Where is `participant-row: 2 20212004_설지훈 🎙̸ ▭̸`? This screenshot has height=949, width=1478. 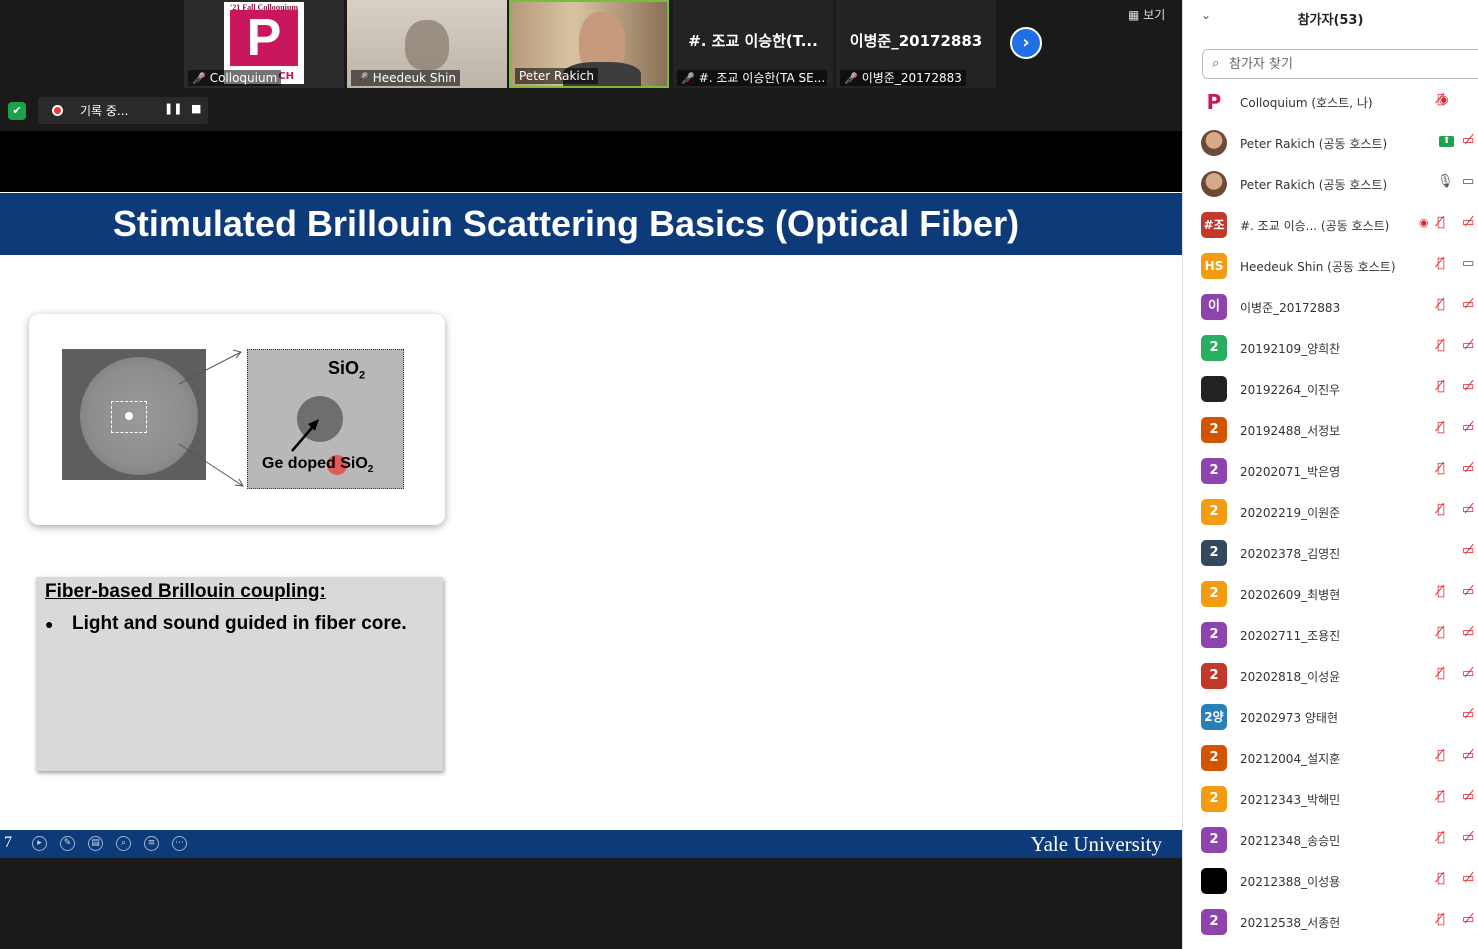
participant-row: 2 20212004_설지훈 🎙̸ ▭̸ is located at coordinates (1330, 758).